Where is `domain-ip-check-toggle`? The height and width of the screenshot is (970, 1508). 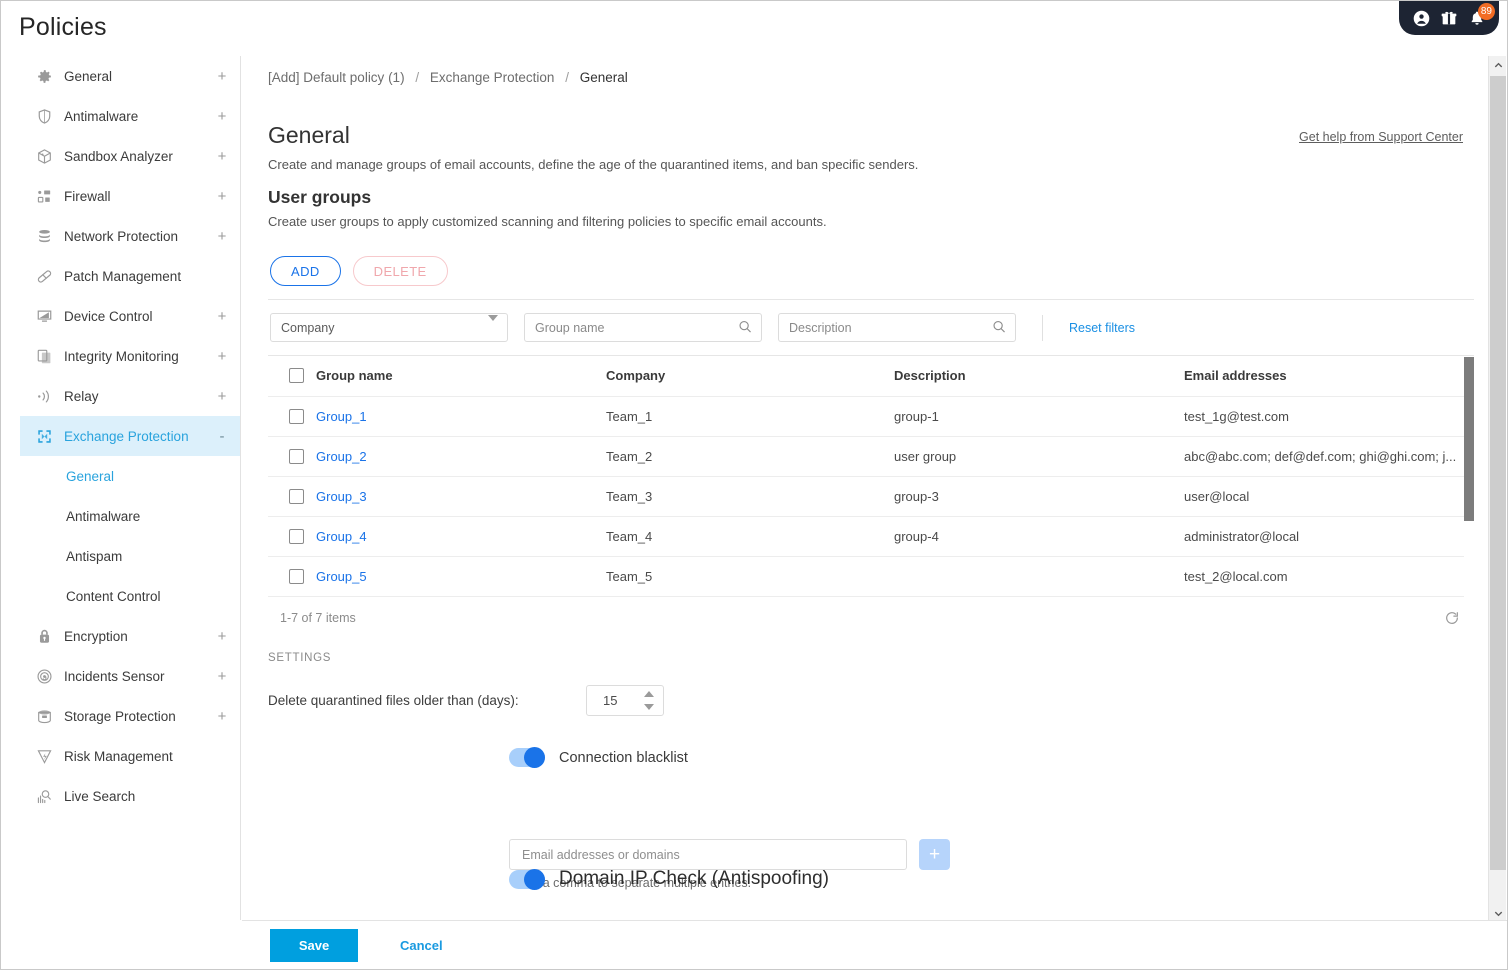 domain-ip-check-toggle is located at coordinates (527, 879).